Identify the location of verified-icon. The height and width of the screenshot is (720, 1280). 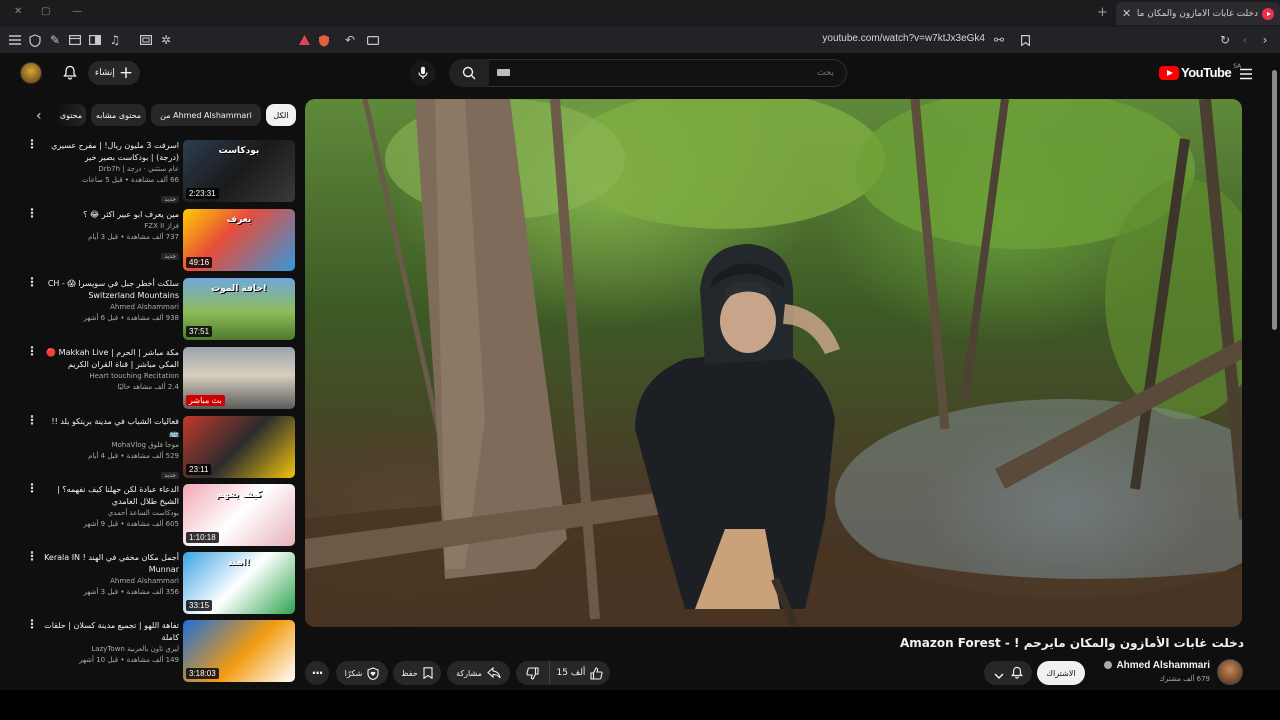
(1108, 665).